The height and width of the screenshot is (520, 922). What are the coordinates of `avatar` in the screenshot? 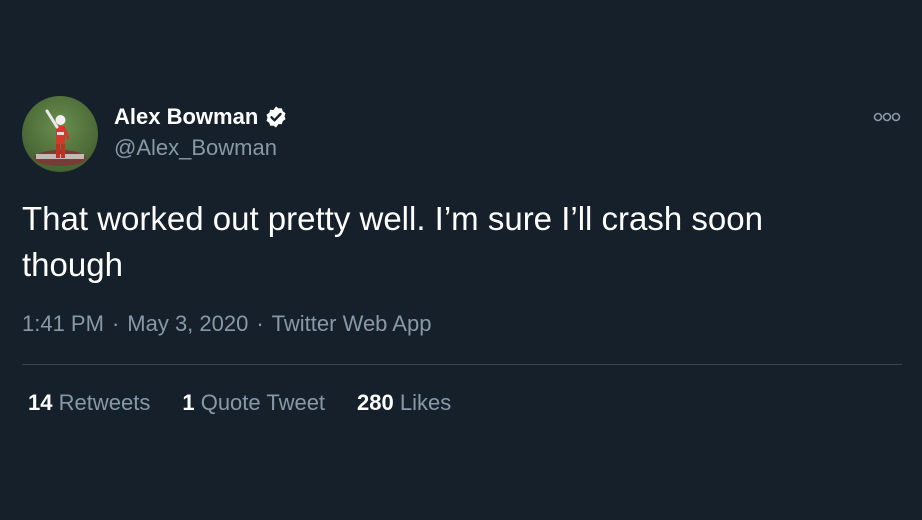 It's located at (60, 134).